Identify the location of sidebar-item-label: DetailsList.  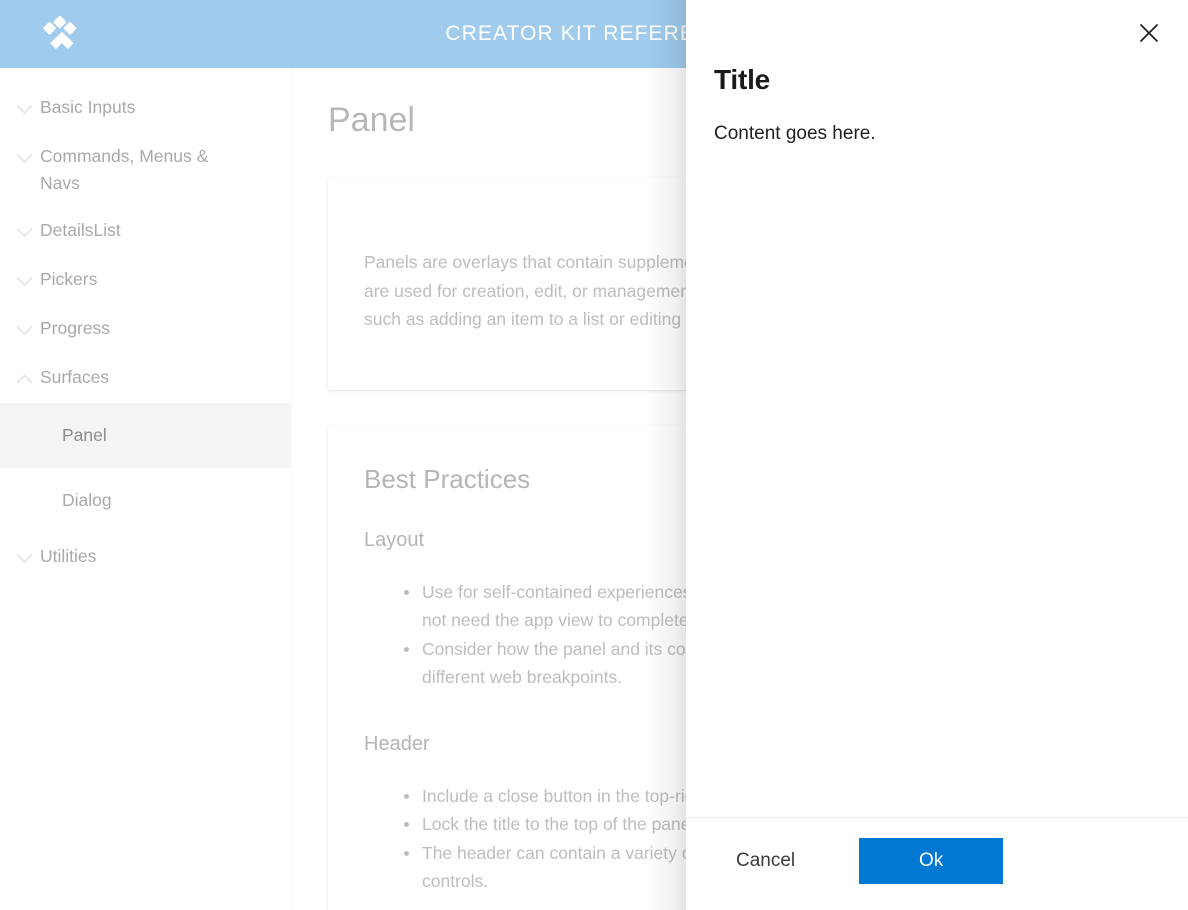
(80, 230).